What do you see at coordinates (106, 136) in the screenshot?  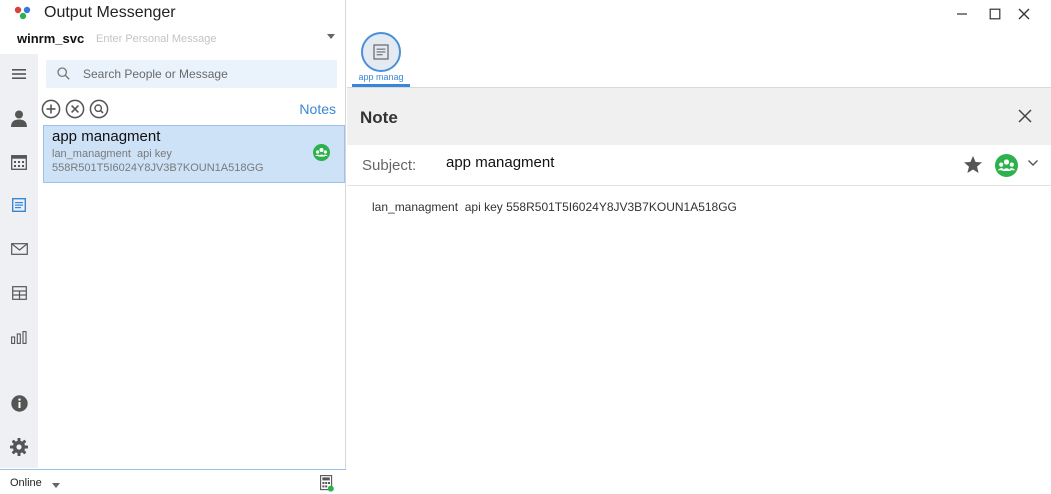 I see `note-item-title: app managment` at bounding box center [106, 136].